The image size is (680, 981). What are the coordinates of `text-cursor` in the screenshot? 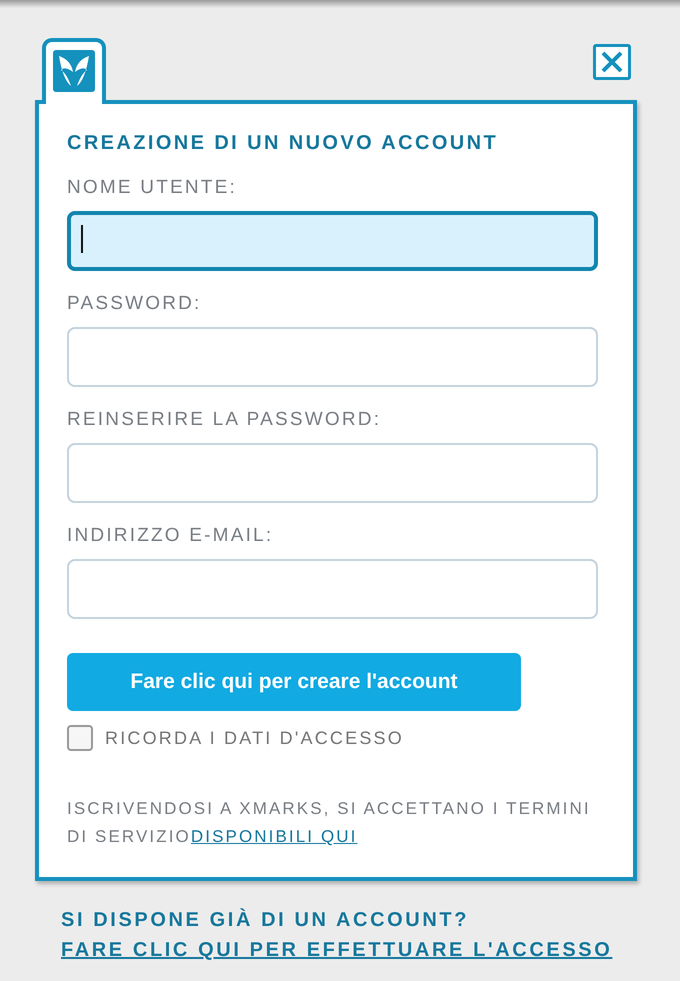 It's located at (82, 239).